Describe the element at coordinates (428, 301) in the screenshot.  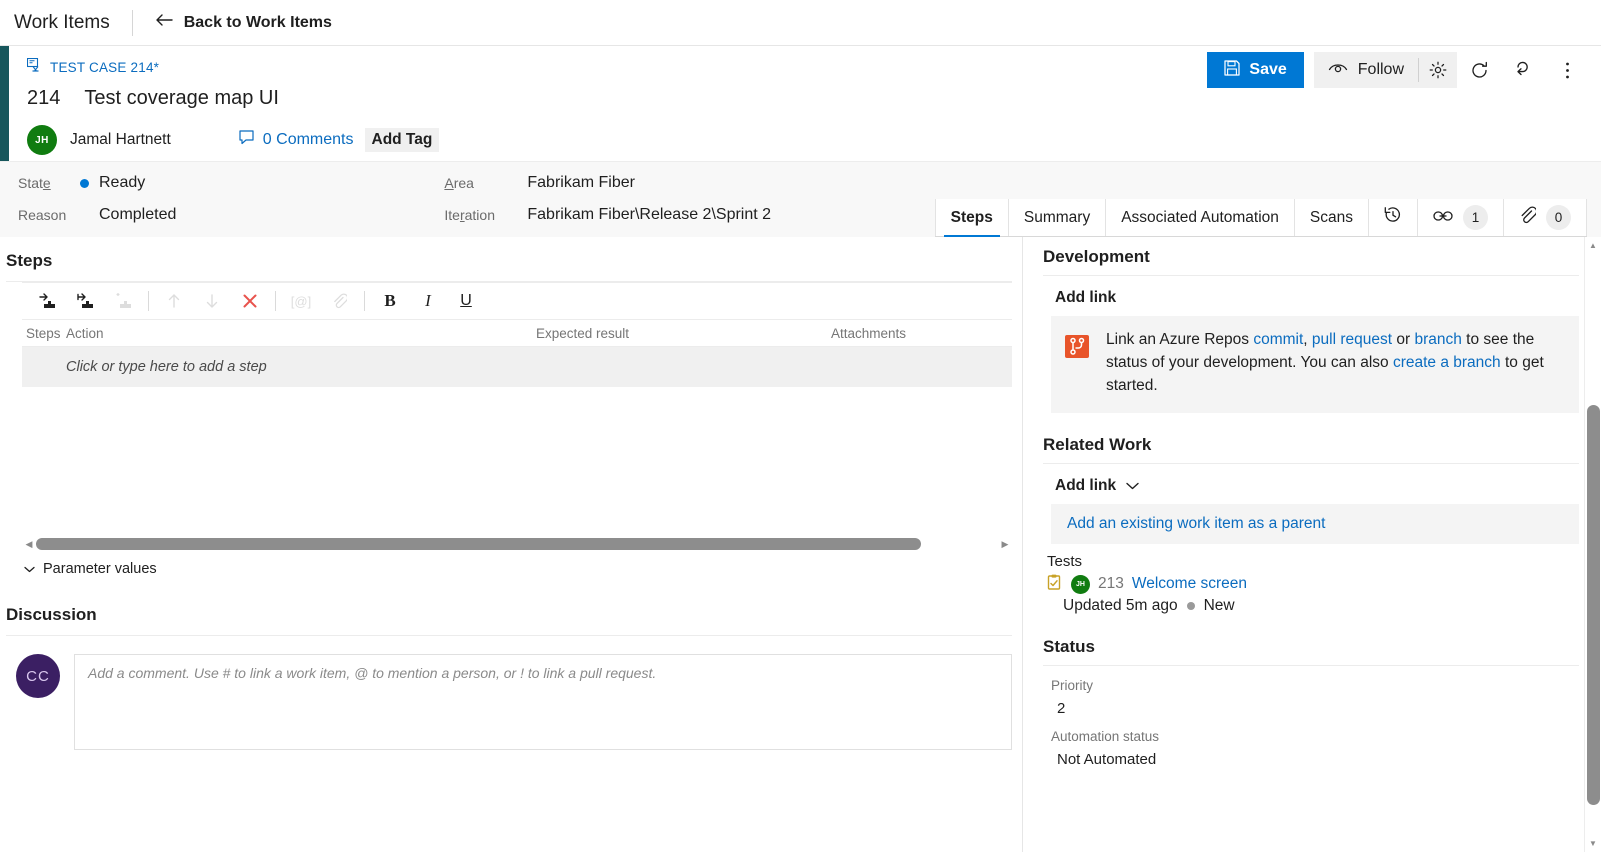
I see `italic-icon: I` at that location.